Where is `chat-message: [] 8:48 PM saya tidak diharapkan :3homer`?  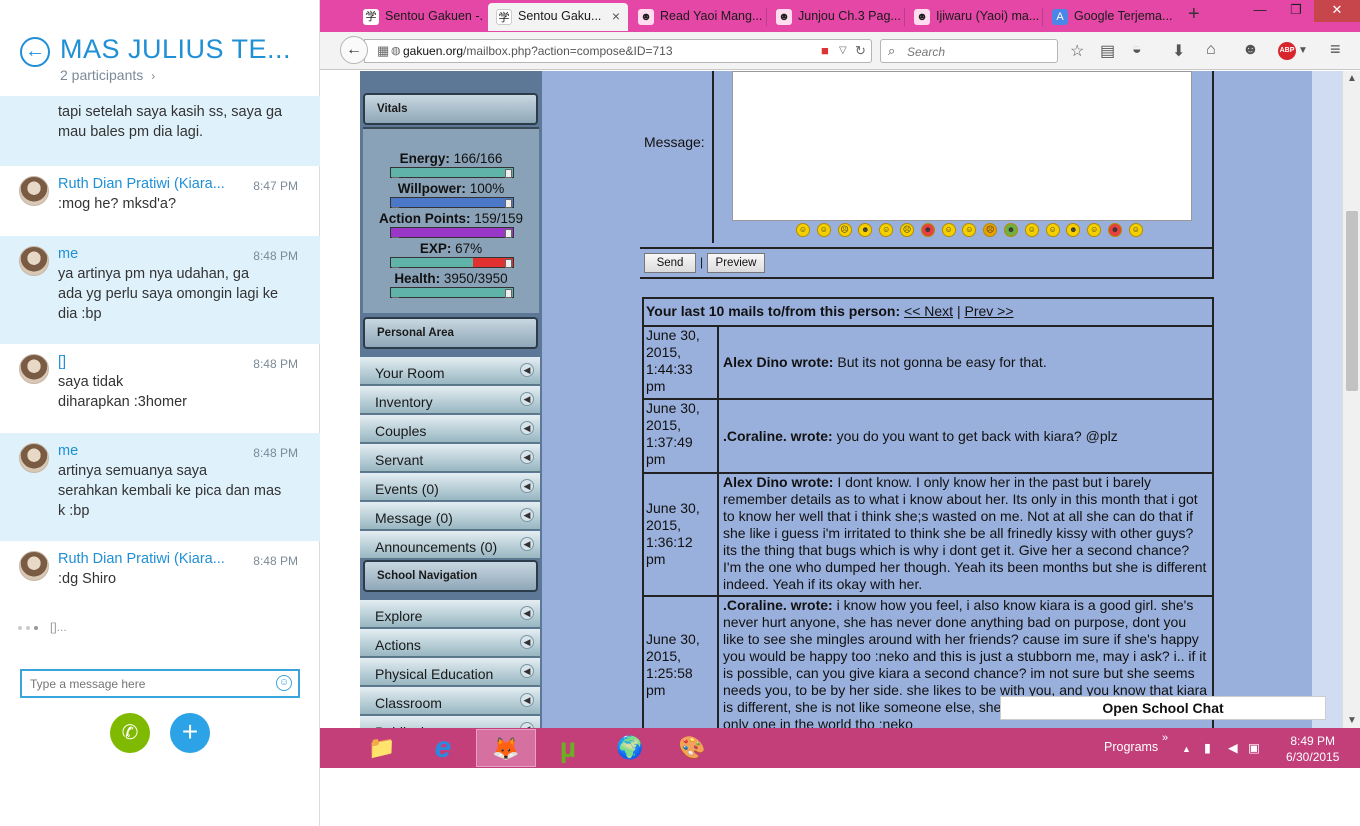
chat-message: [] 8:48 PM saya tidak diharapkan :3homer is located at coordinates (160, 388).